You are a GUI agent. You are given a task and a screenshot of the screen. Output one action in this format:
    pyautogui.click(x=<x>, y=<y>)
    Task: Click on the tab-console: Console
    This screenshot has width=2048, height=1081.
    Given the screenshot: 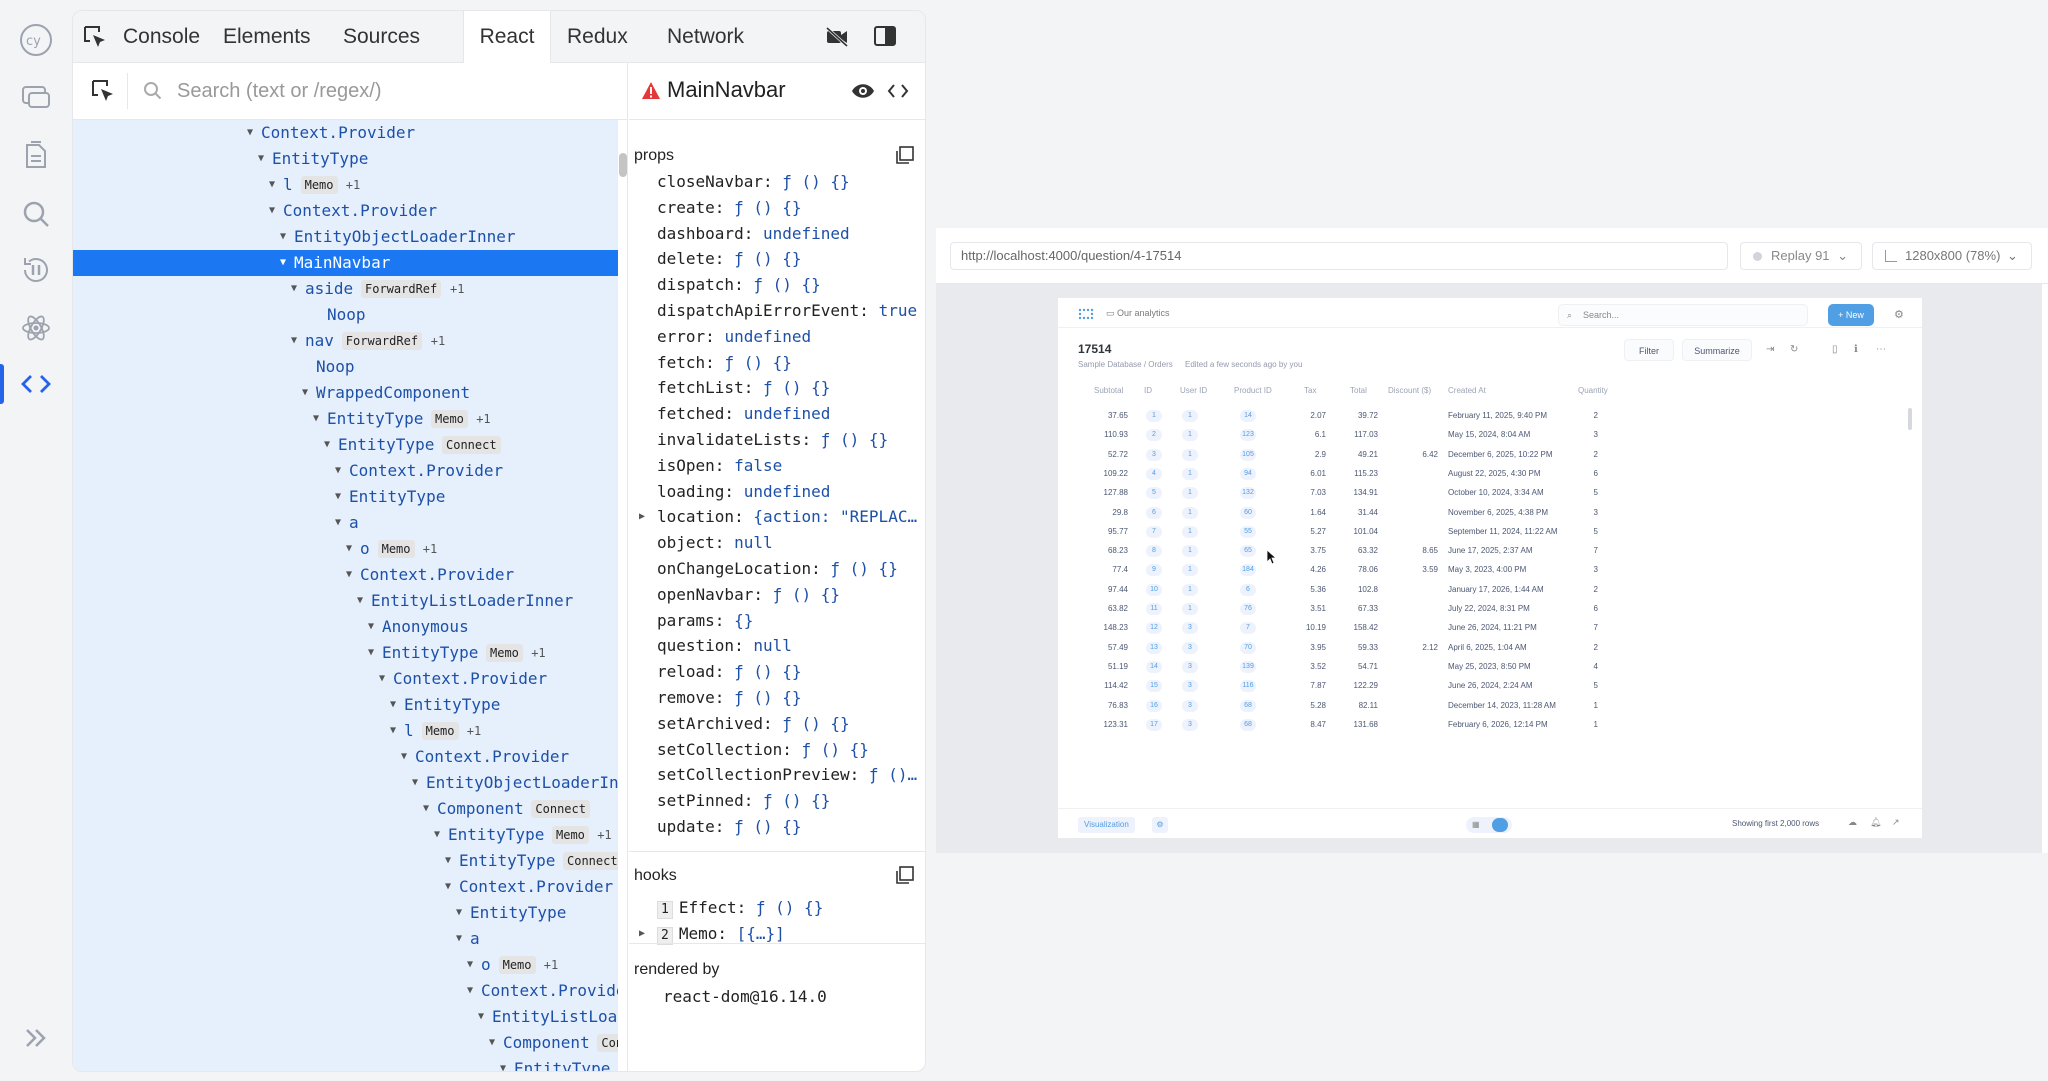 What is the action you would take?
    pyautogui.click(x=161, y=37)
    